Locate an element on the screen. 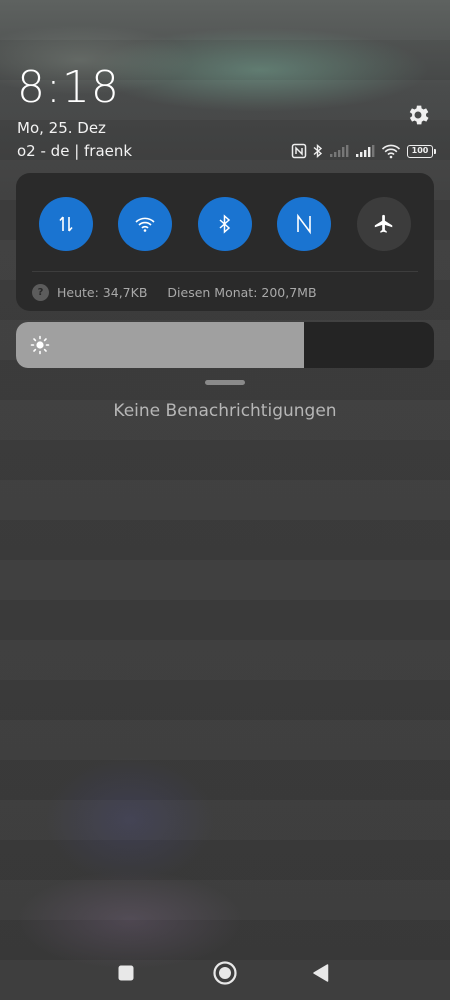 The width and height of the screenshot is (450, 1000). status-header: 8:18 Mo, 25. Dez o2 - de | fraenk 100 is located at coordinates (226, 117).